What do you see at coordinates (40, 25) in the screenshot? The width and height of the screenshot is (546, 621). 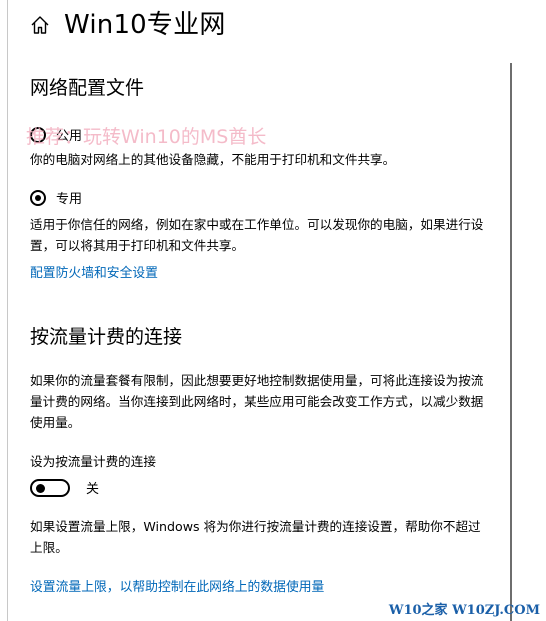 I see `home-icon` at bounding box center [40, 25].